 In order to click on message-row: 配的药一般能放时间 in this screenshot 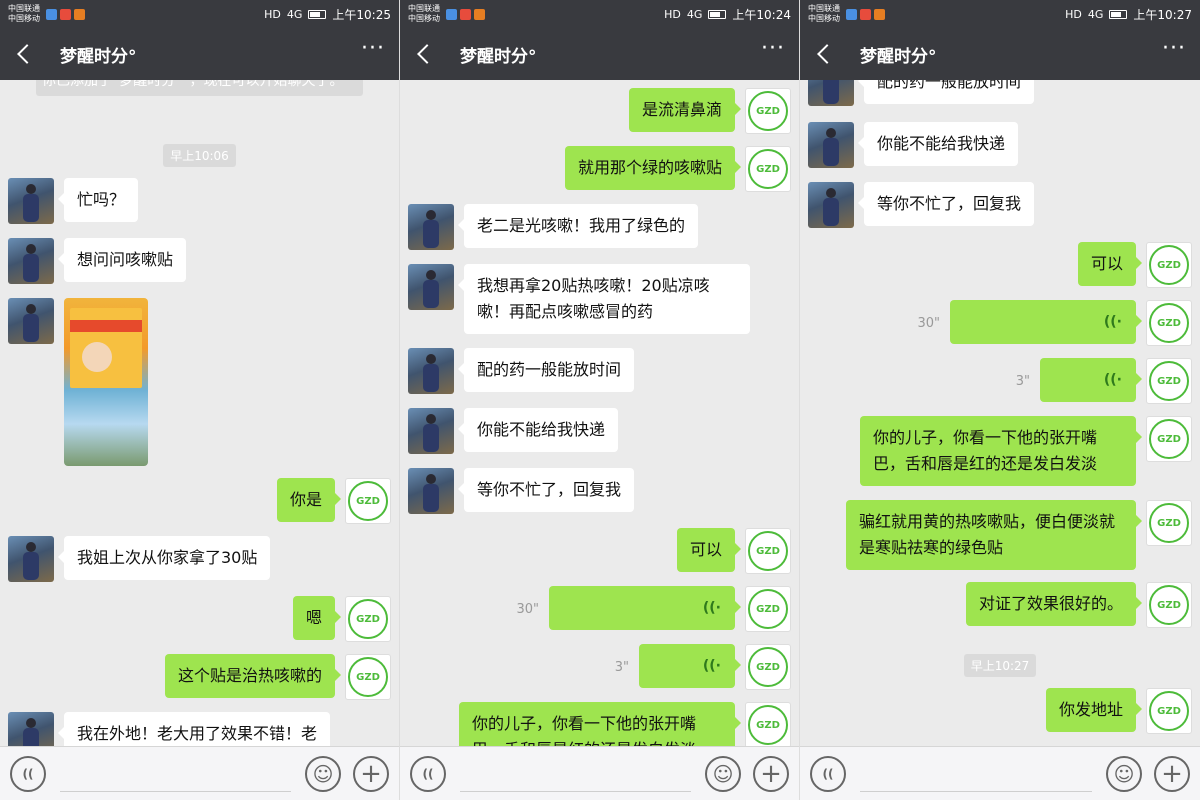, I will do `click(599, 371)`.